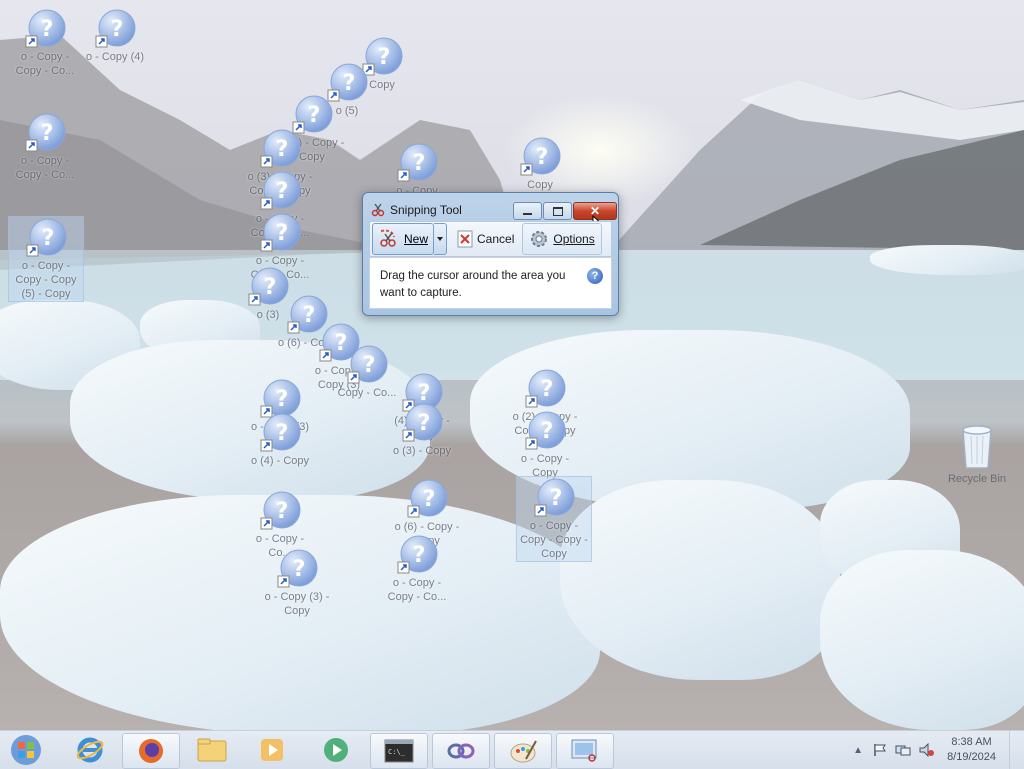 The width and height of the screenshot is (1024, 769). Describe the element at coordinates (90, 750) in the screenshot. I see `taskbar-internet-explorer` at that location.